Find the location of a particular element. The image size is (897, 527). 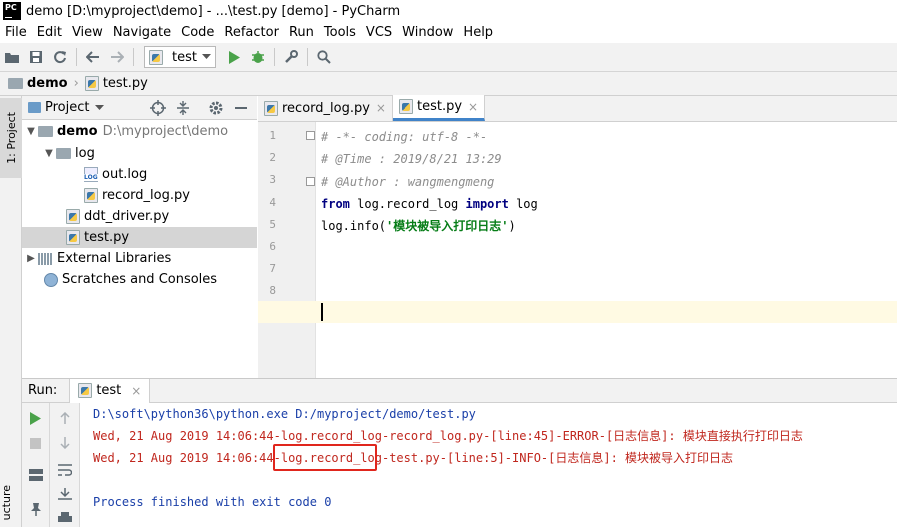

menu-vcs: VCS is located at coordinates (379, 32).